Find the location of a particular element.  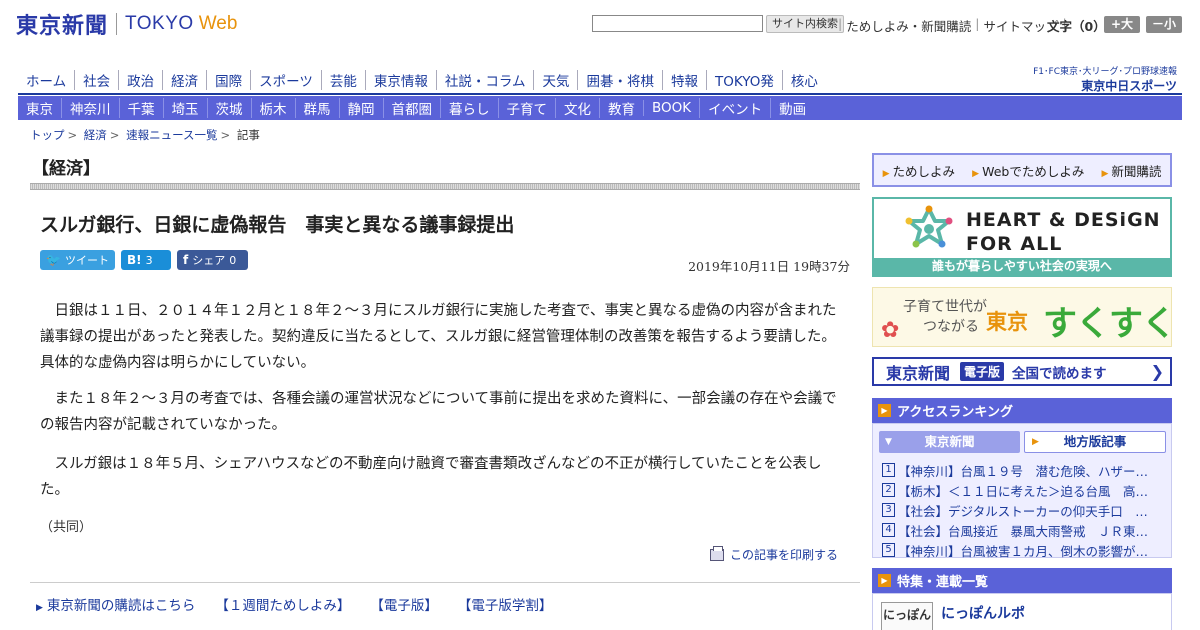

section-divider is located at coordinates (445, 186).